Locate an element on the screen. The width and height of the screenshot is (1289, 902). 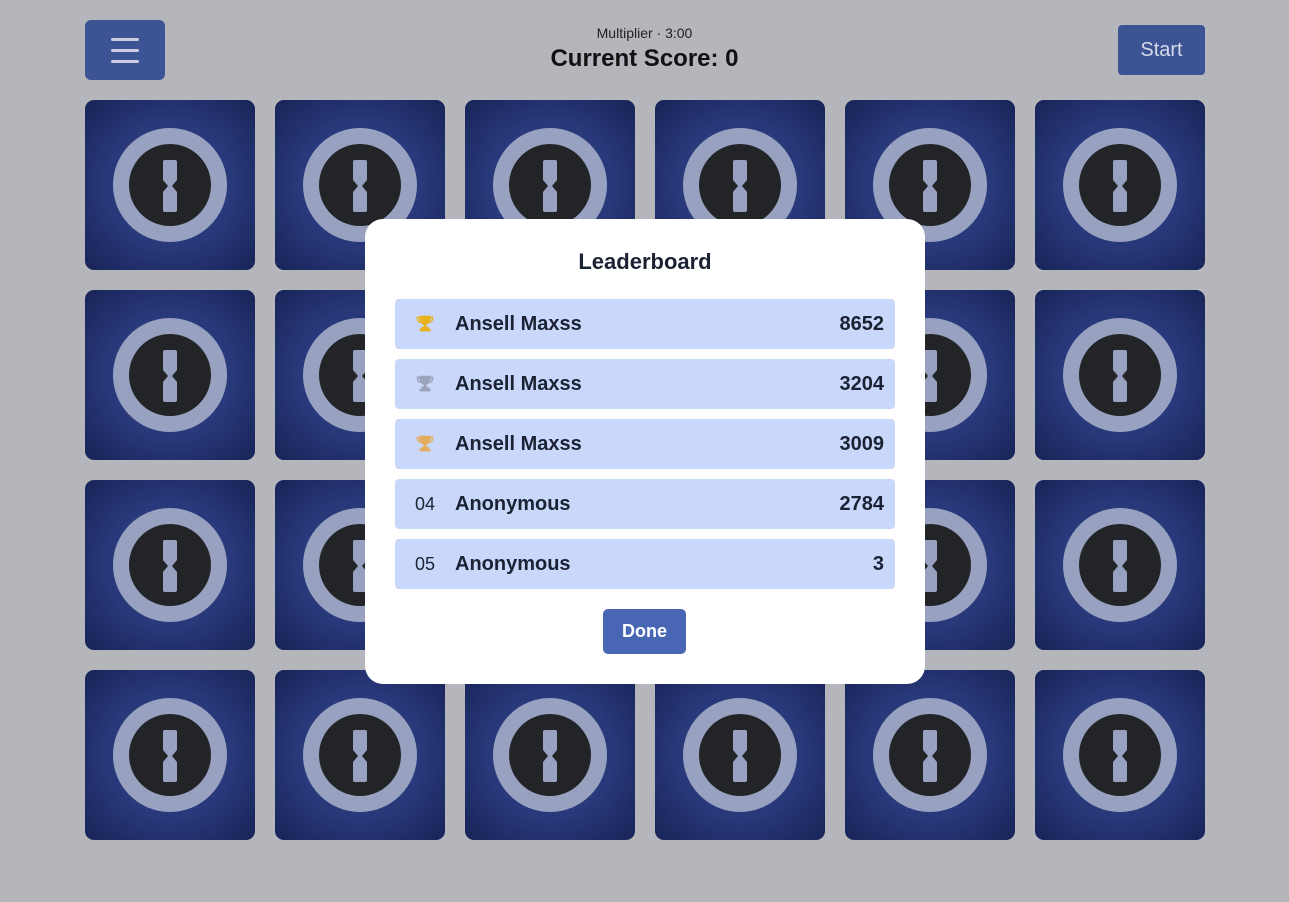
score-header: Multiplier · 3:00 Current Score: 0 is located at coordinates (644, 49).